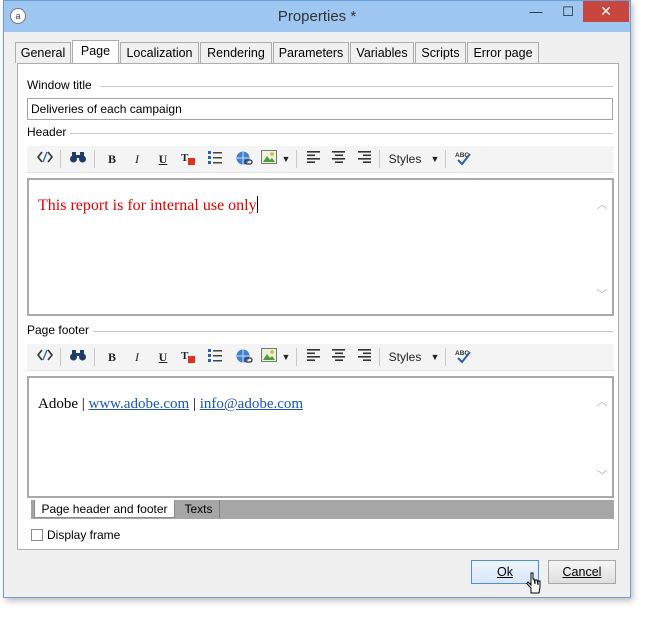  Describe the element at coordinates (440, 52) in the screenshot. I see `tab-scripts: Scripts` at that location.